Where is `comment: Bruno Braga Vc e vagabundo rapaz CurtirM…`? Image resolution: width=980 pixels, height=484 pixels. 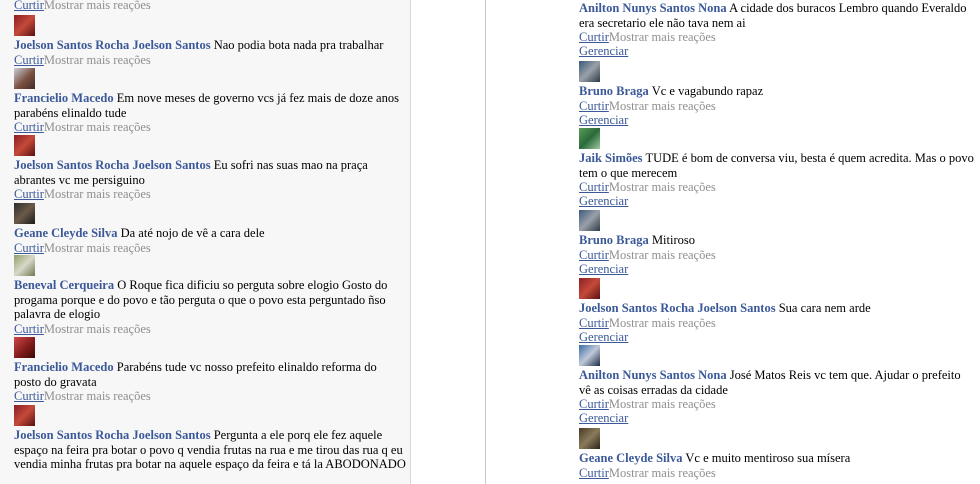
comment: Bruno Braga Vc e vagabundo rapaz CurtirM… is located at coordinates (776, 94).